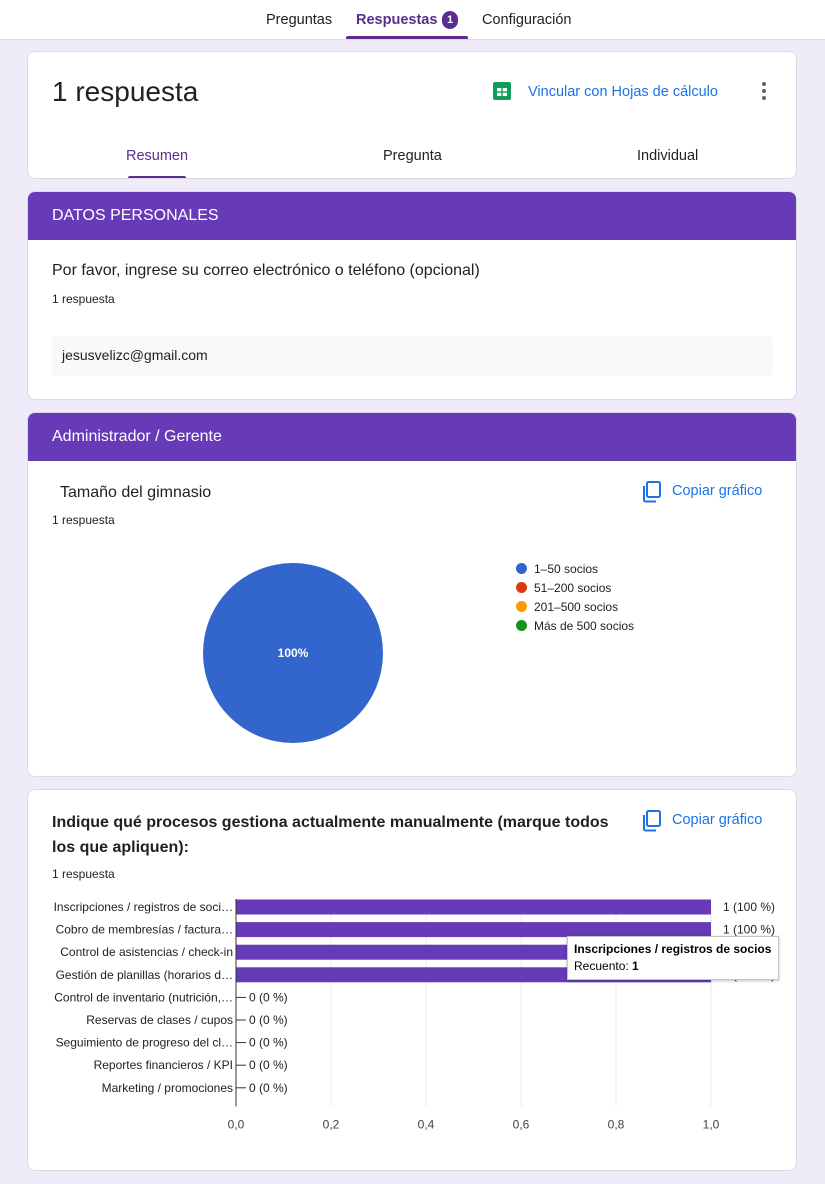 The height and width of the screenshot is (1184, 825). What do you see at coordinates (159, 1020) in the screenshot?
I see `y-category-label: Reservas de clases / cupos` at bounding box center [159, 1020].